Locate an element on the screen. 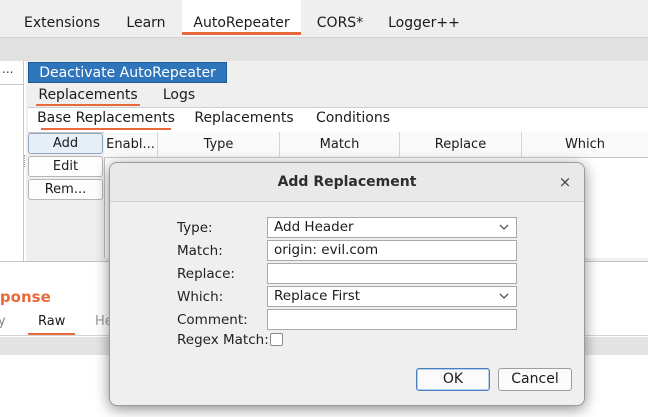  splitter-grip-icon is located at coordinates (25, 161).